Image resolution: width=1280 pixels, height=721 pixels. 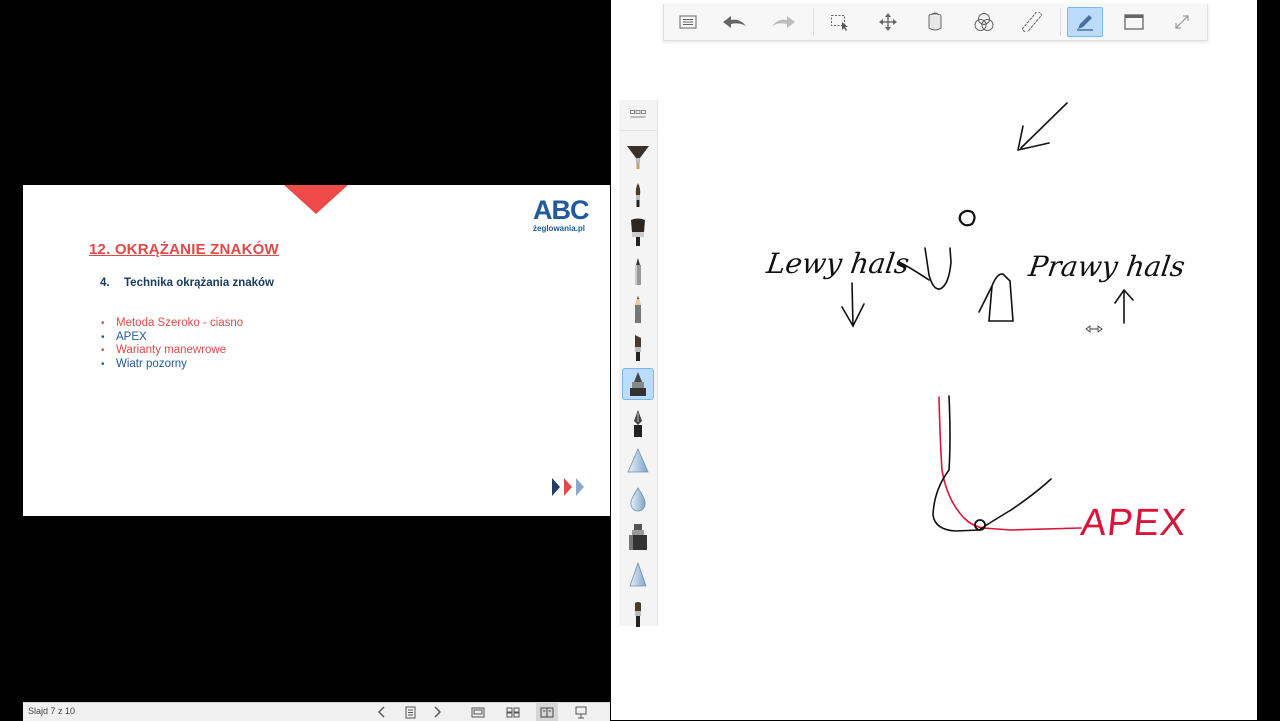 I want to click on next-icon, so click(x=437, y=712).